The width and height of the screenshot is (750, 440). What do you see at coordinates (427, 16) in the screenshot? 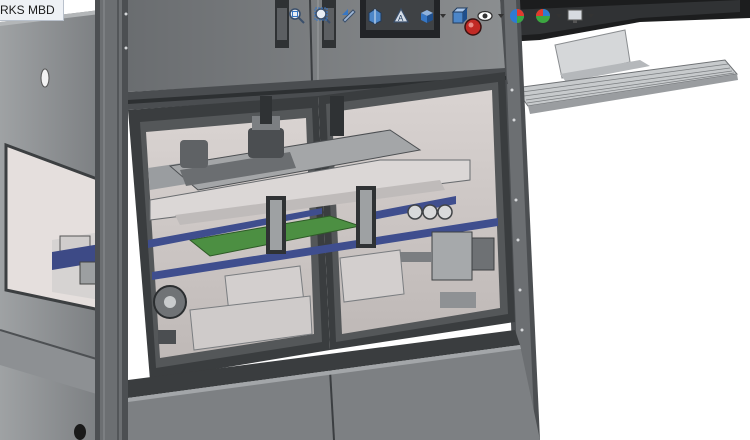
I see `view-orientation-icon` at bounding box center [427, 16].